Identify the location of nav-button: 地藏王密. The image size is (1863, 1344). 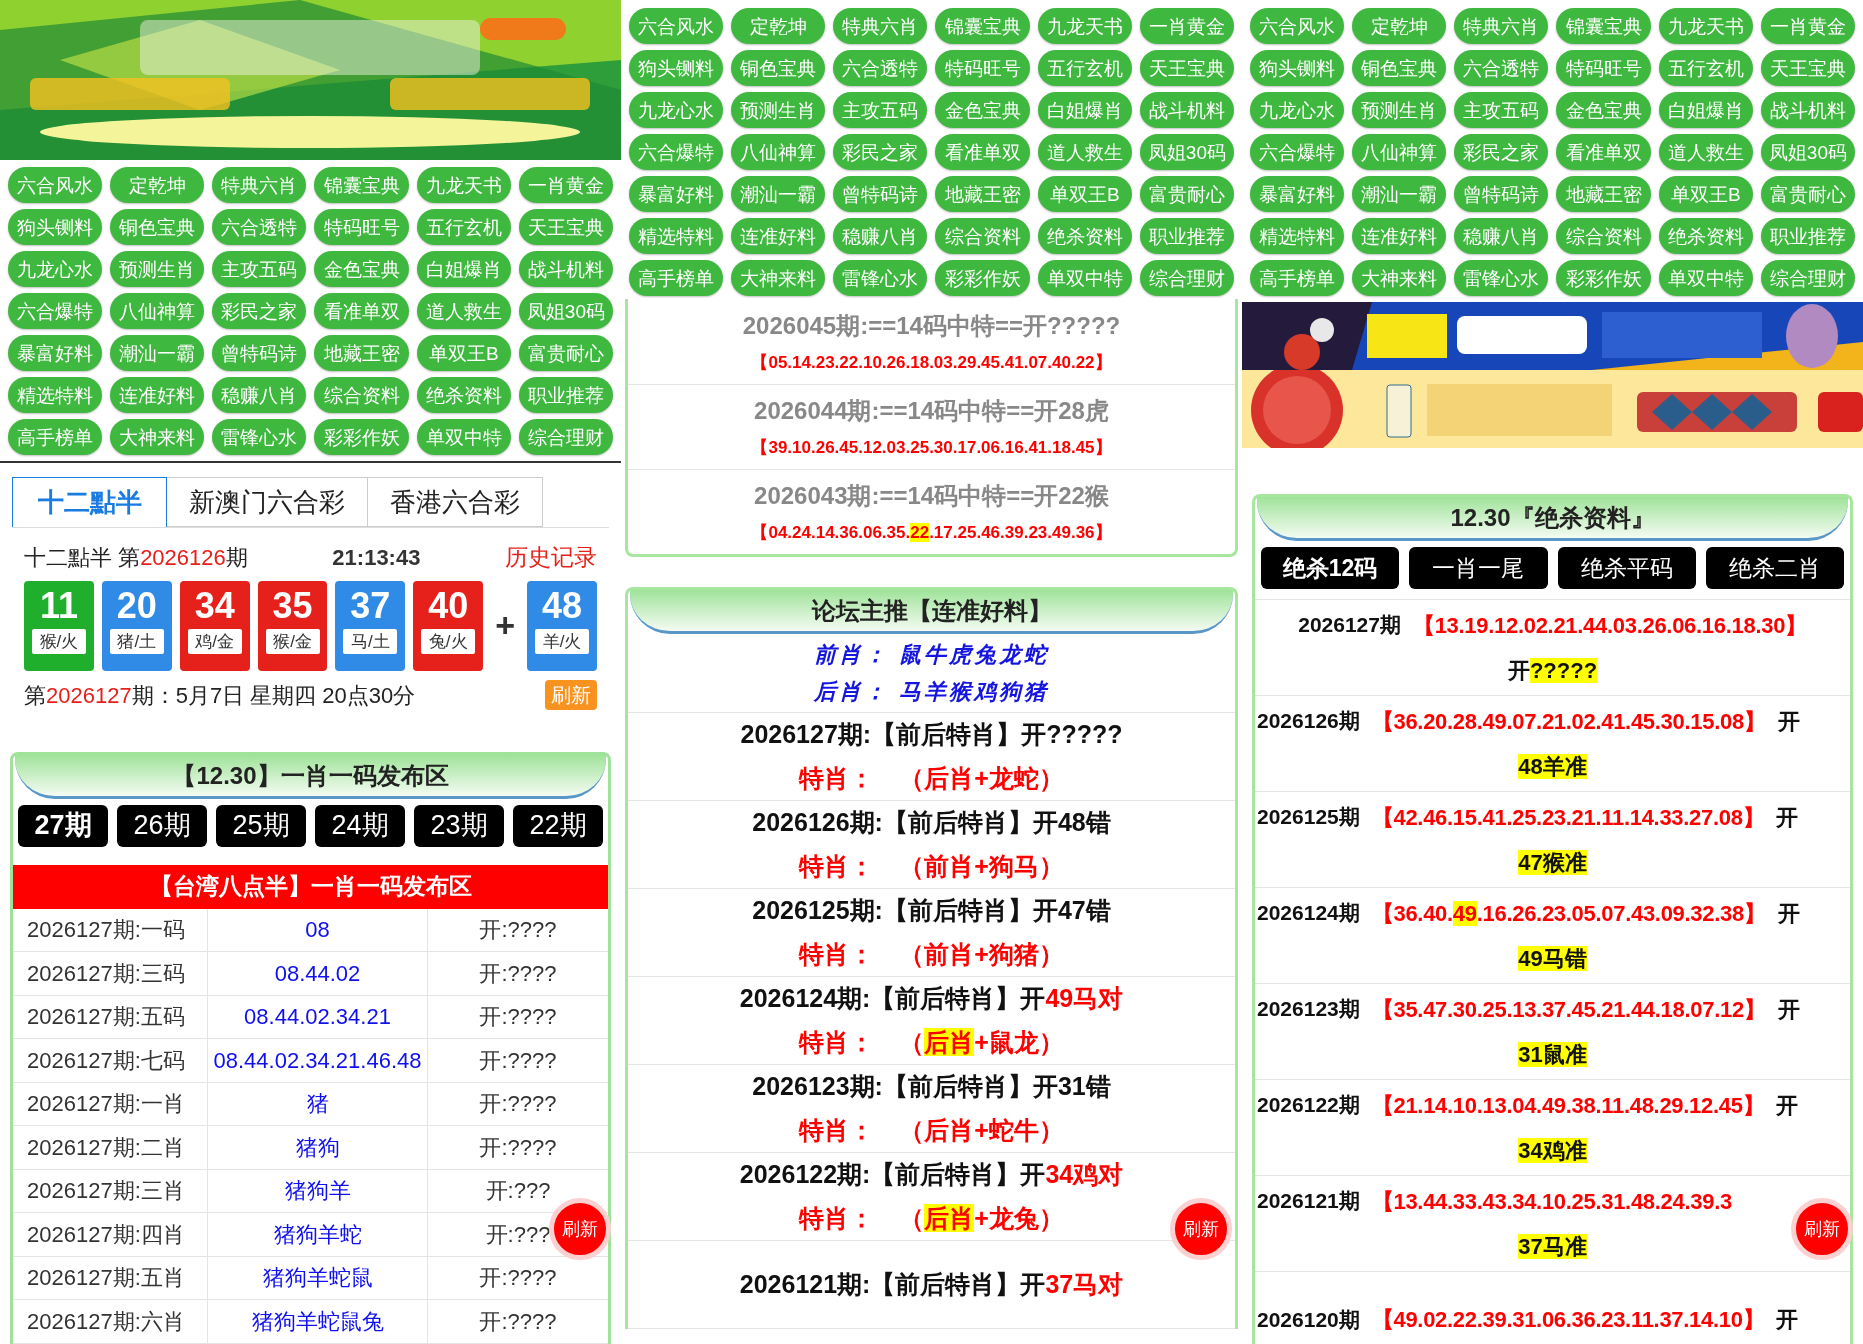
(361, 353).